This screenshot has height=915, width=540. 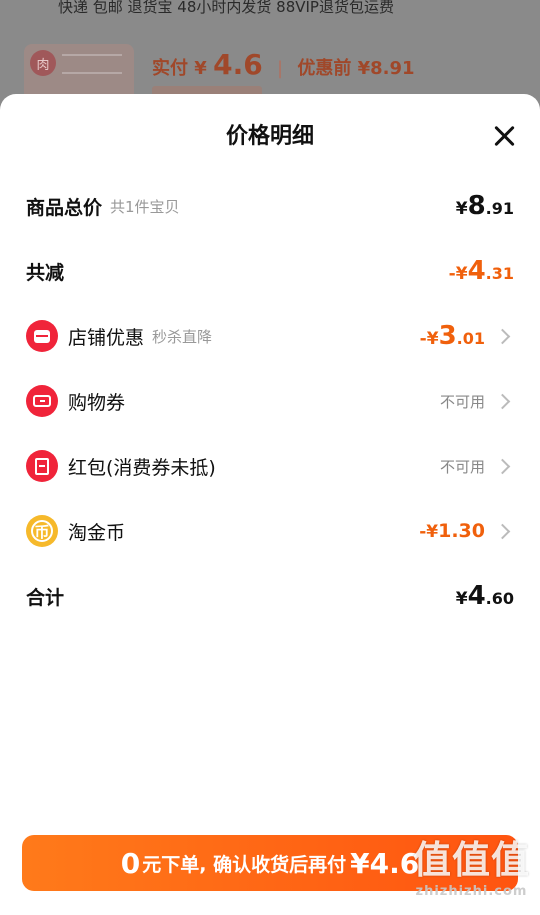 What do you see at coordinates (385, 863) in the screenshot?
I see `cta-amount: ¥4.6` at bounding box center [385, 863].